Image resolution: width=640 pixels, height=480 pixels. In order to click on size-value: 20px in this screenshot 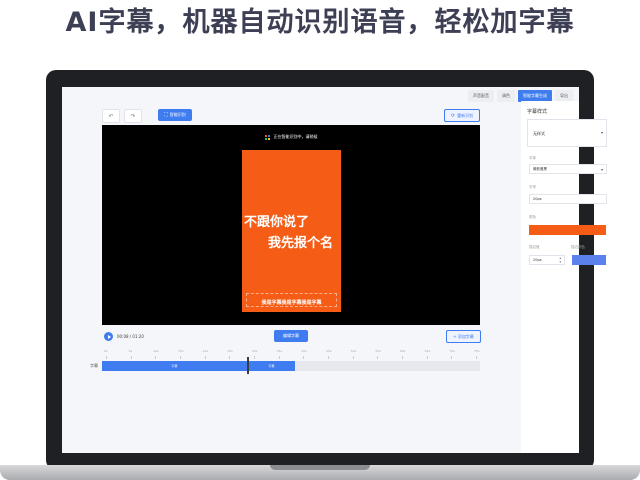, I will do `click(537, 199)`.